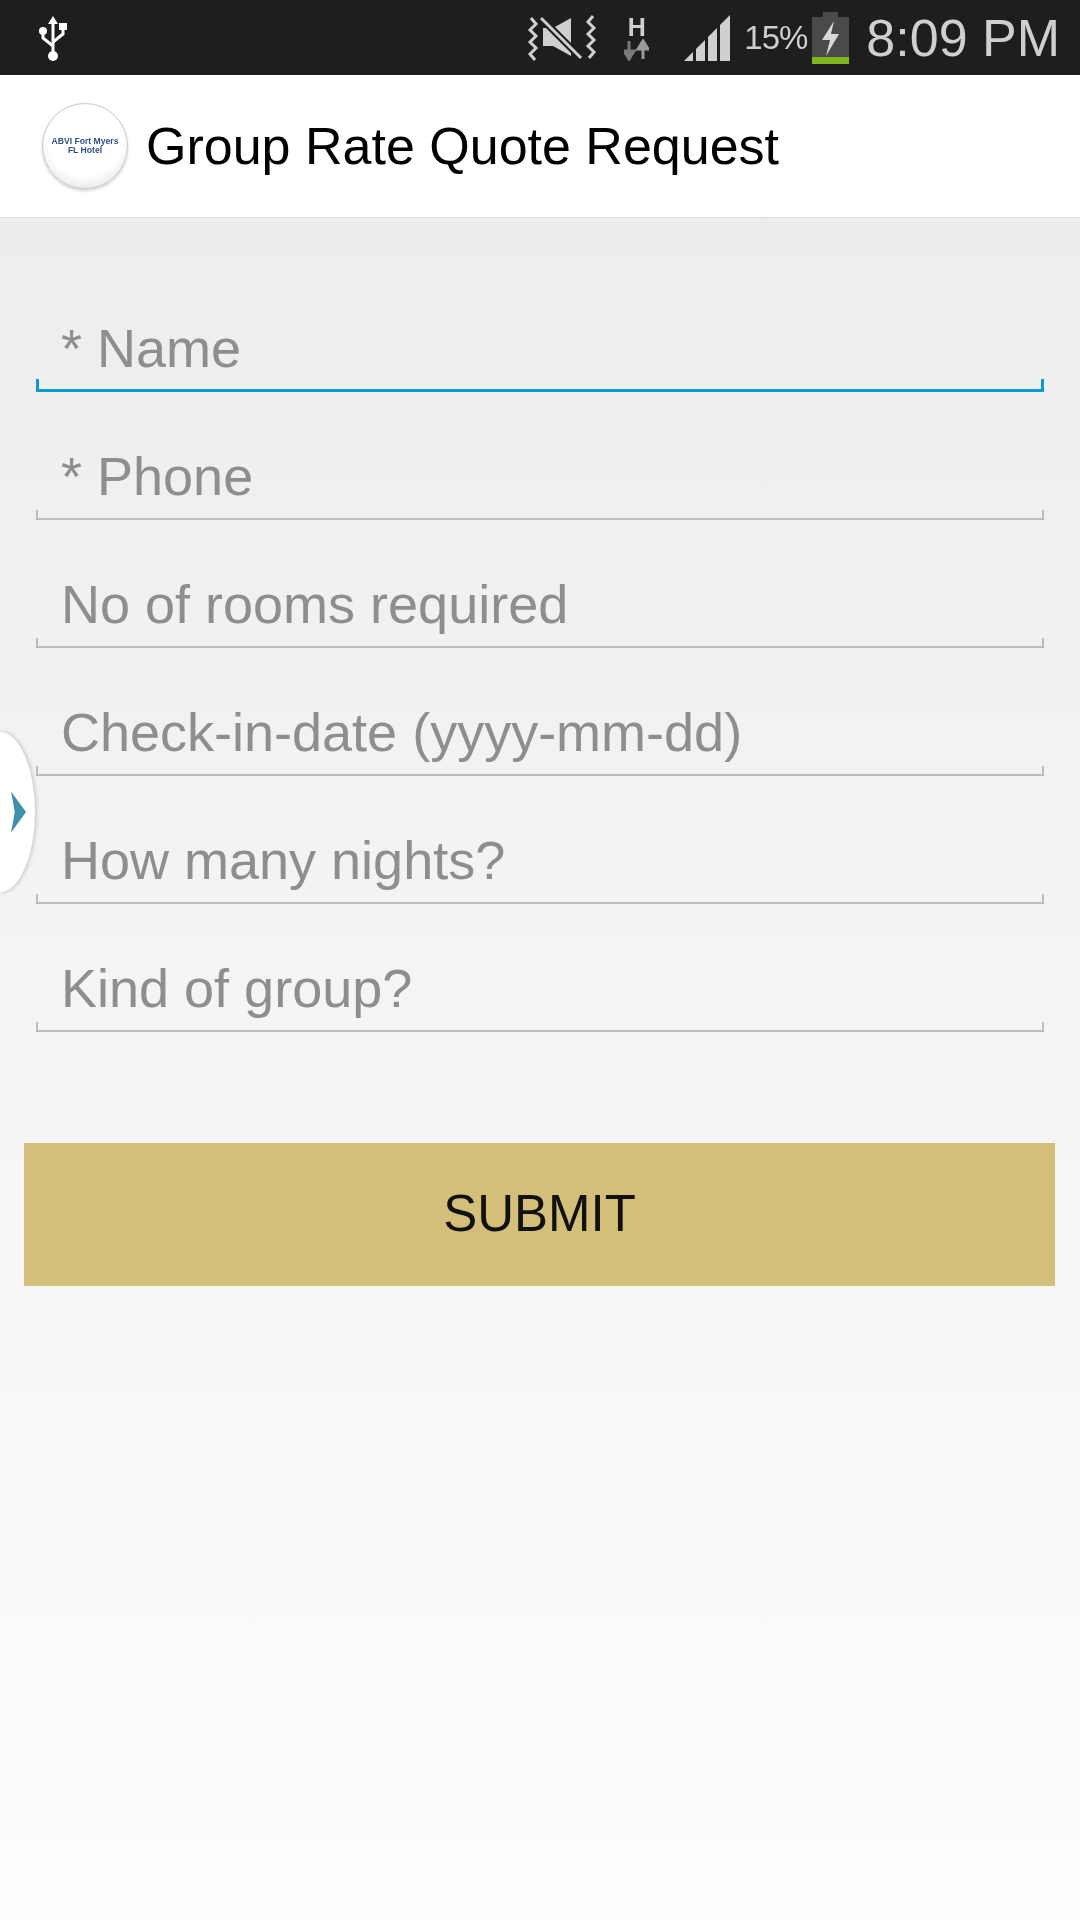  I want to click on network-type-label: H, so click(636, 26).